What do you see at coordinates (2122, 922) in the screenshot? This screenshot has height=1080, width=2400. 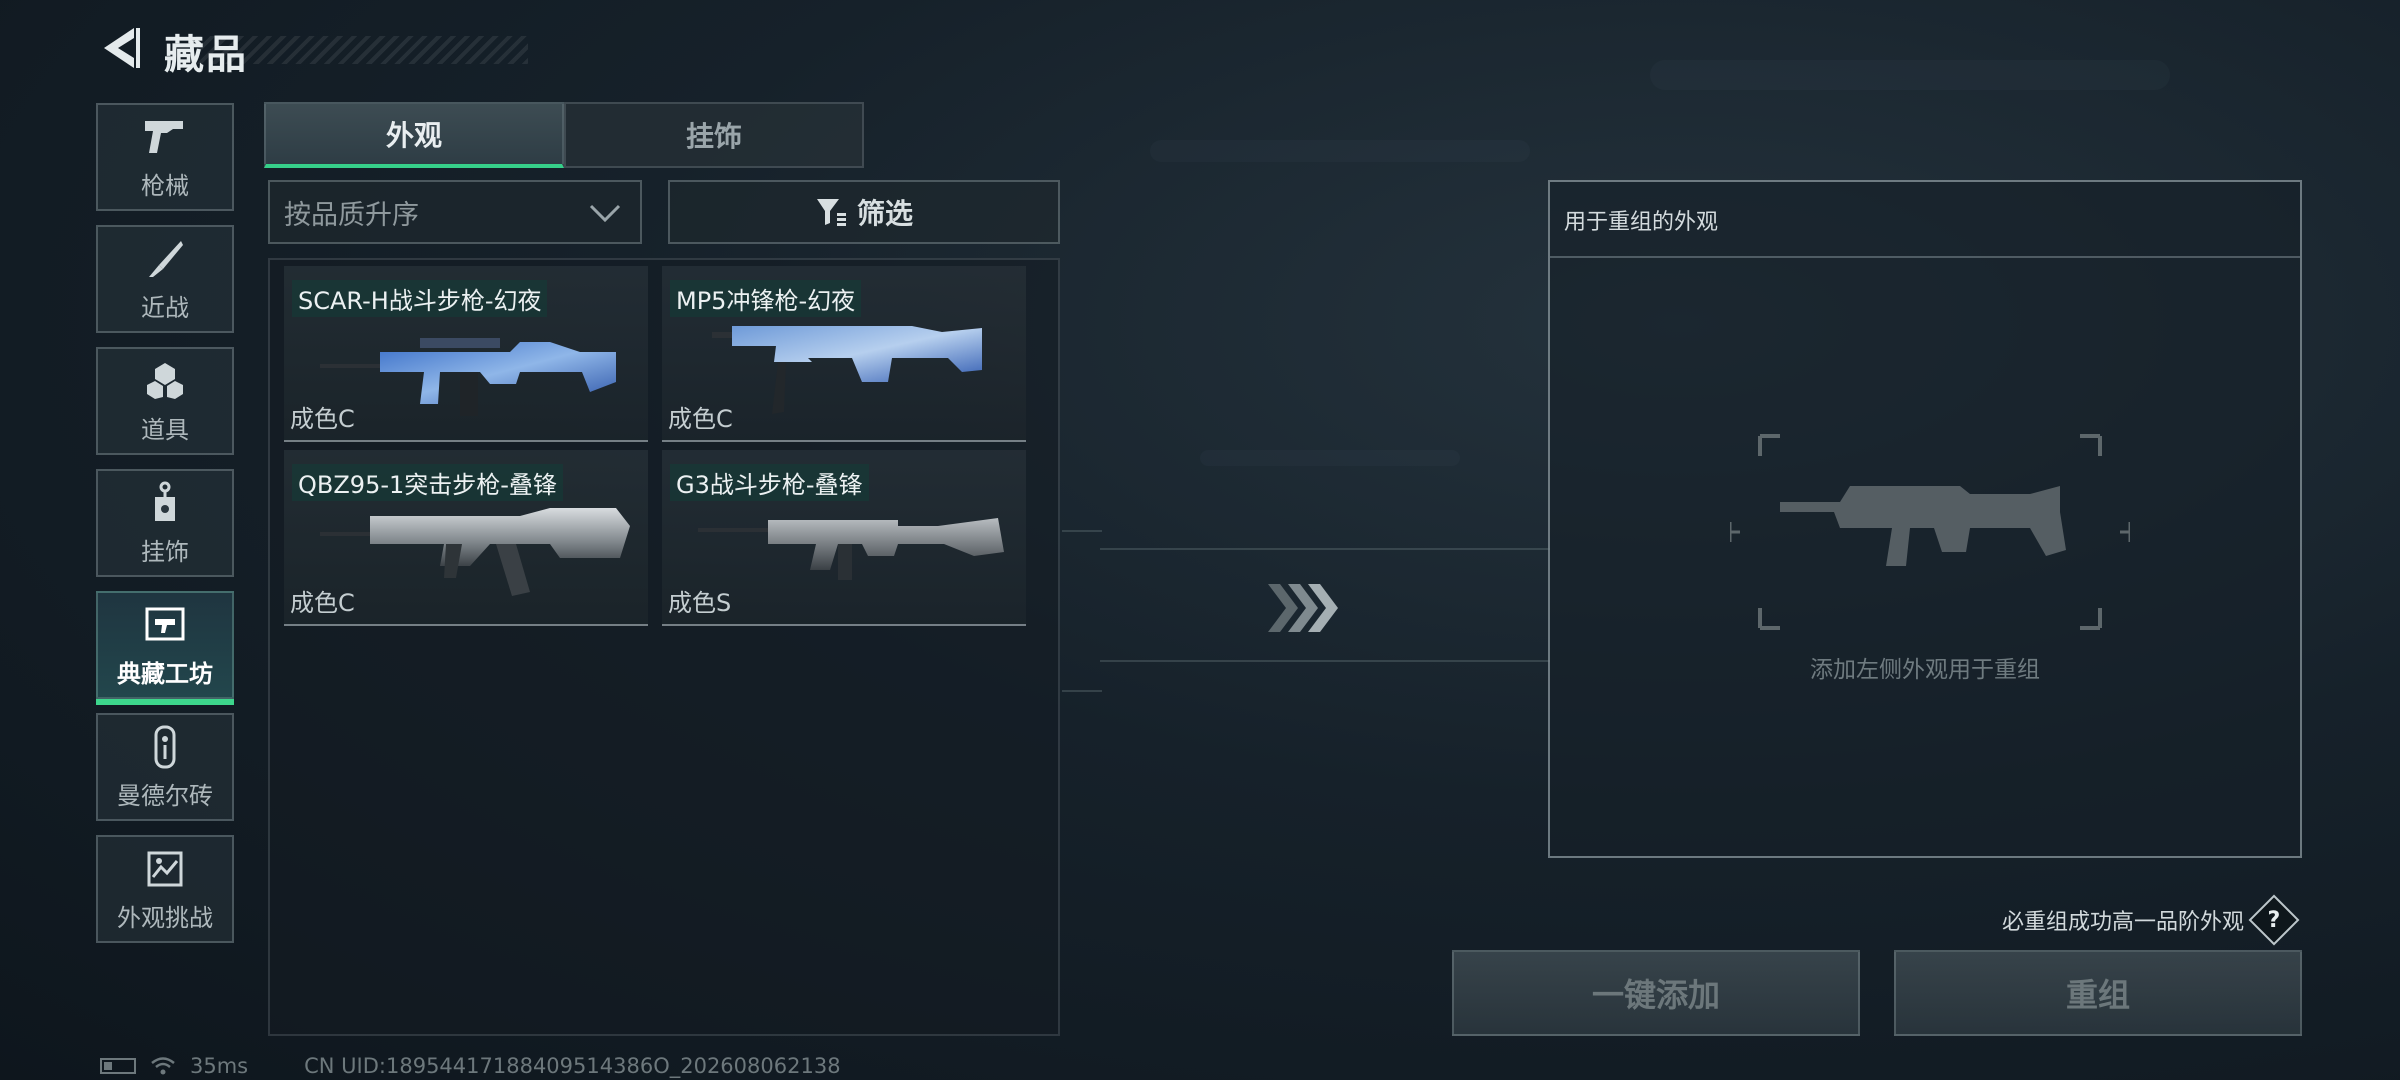 I see `guarantee-text: 必重组成功高一品阶外观` at bounding box center [2122, 922].